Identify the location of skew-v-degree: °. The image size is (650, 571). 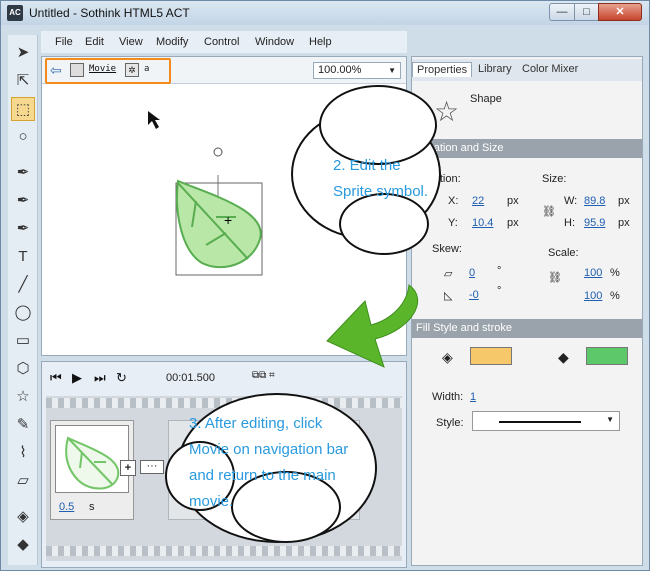
(499, 291).